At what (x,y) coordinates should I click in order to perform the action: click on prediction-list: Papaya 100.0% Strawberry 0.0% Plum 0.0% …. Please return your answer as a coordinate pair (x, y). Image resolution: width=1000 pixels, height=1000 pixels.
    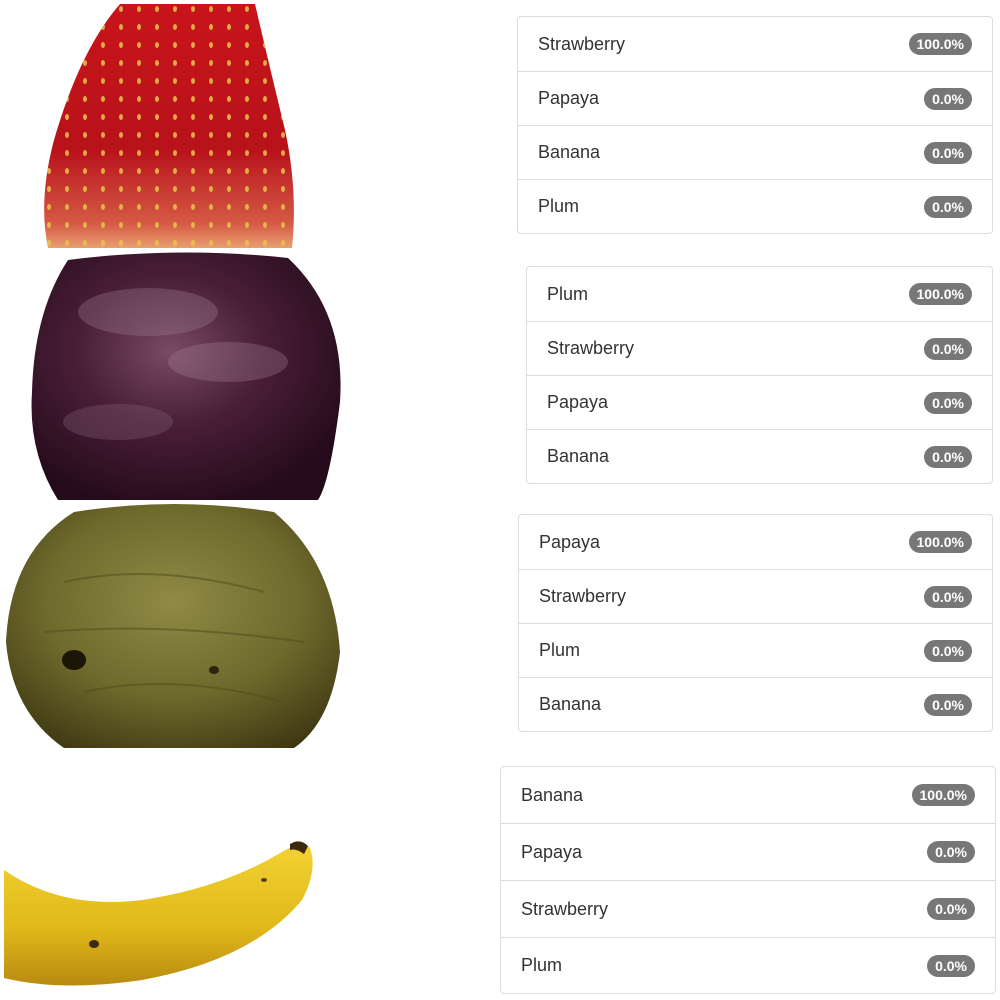
    Looking at the image, I should click on (755, 623).